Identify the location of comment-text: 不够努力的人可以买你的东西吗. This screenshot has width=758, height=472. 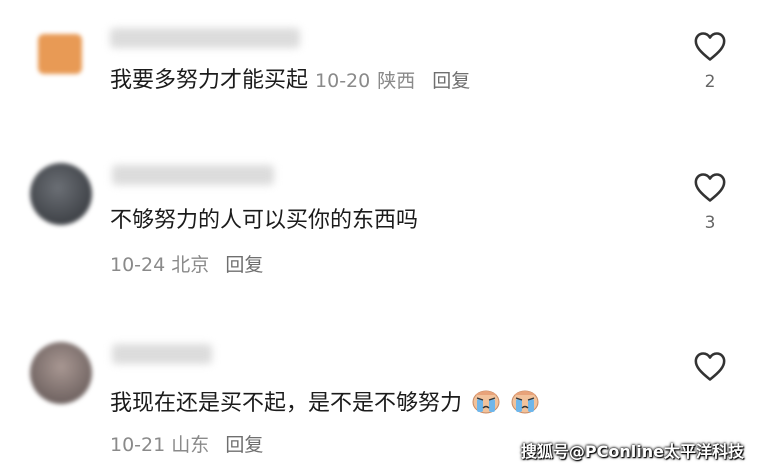
(264, 220).